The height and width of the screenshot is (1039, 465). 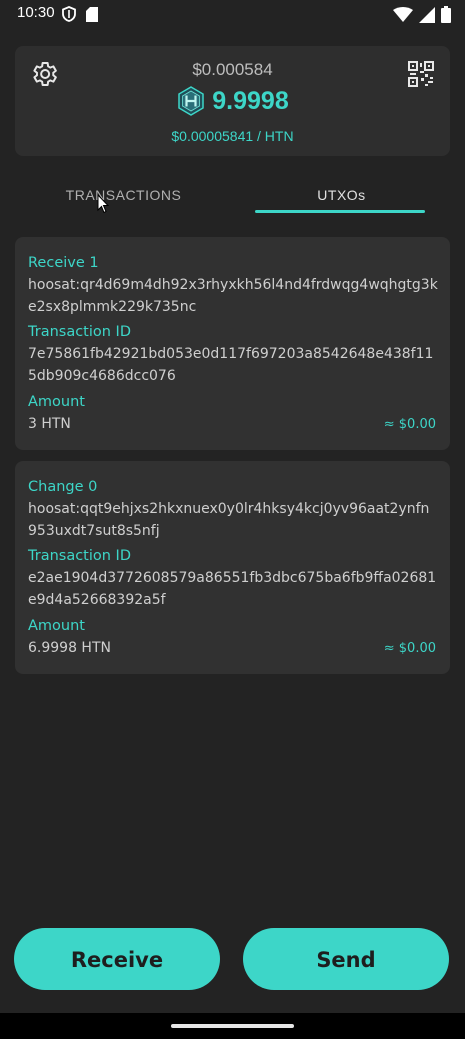 What do you see at coordinates (80, 14) in the screenshot?
I see `status-left-icons` at bounding box center [80, 14].